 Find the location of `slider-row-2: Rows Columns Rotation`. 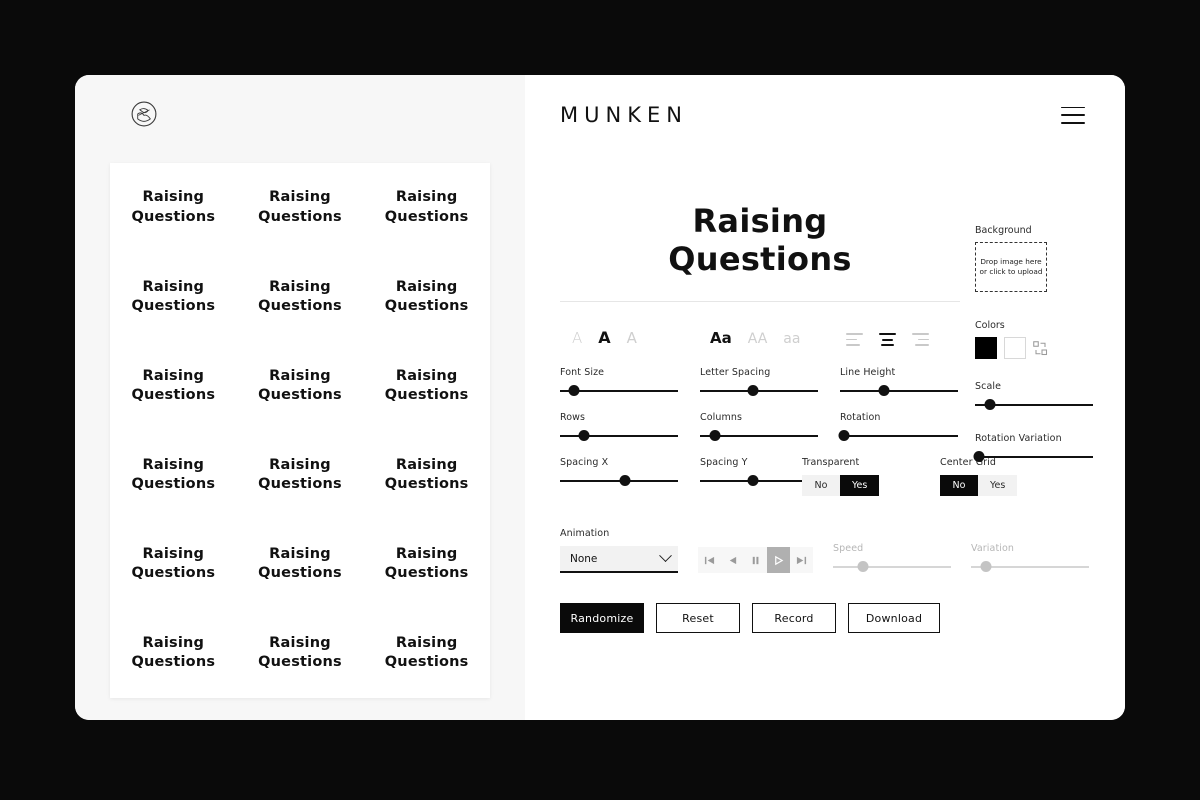

slider-row-2: Rows Columns Rotation is located at coordinates (760, 427).